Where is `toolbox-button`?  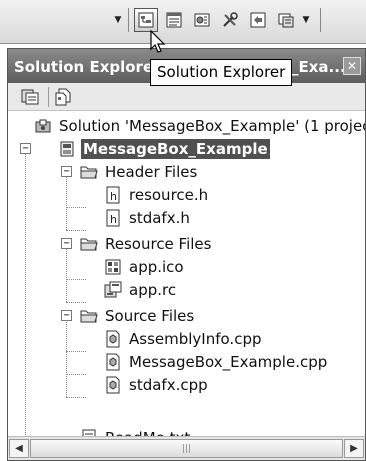
toolbox-button is located at coordinates (230, 20).